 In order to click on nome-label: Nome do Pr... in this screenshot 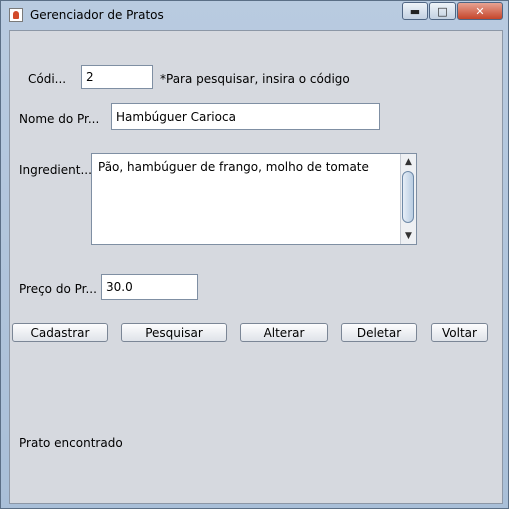, I will do `click(59, 119)`.